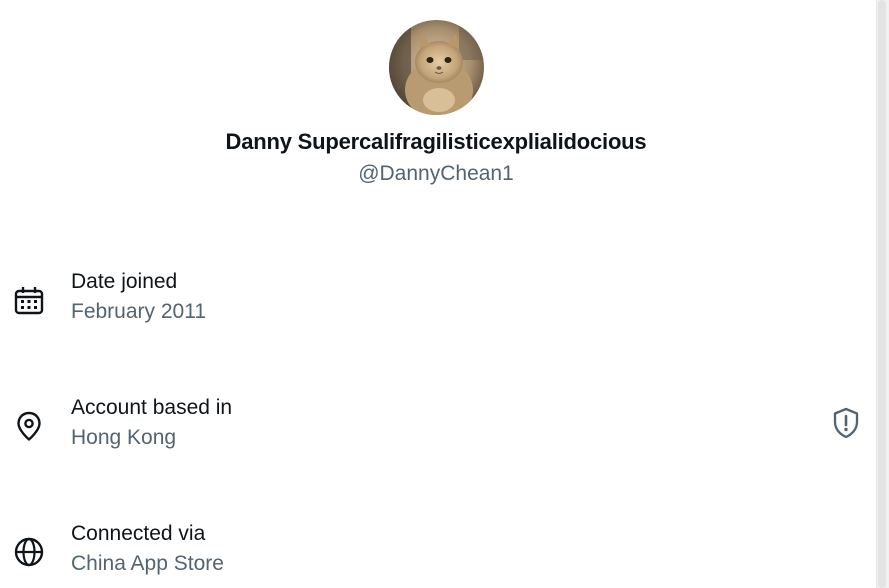 The height and width of the screenshot is (588, 889). I want to click on date-joined-value: February 2011, so click(139, 311).